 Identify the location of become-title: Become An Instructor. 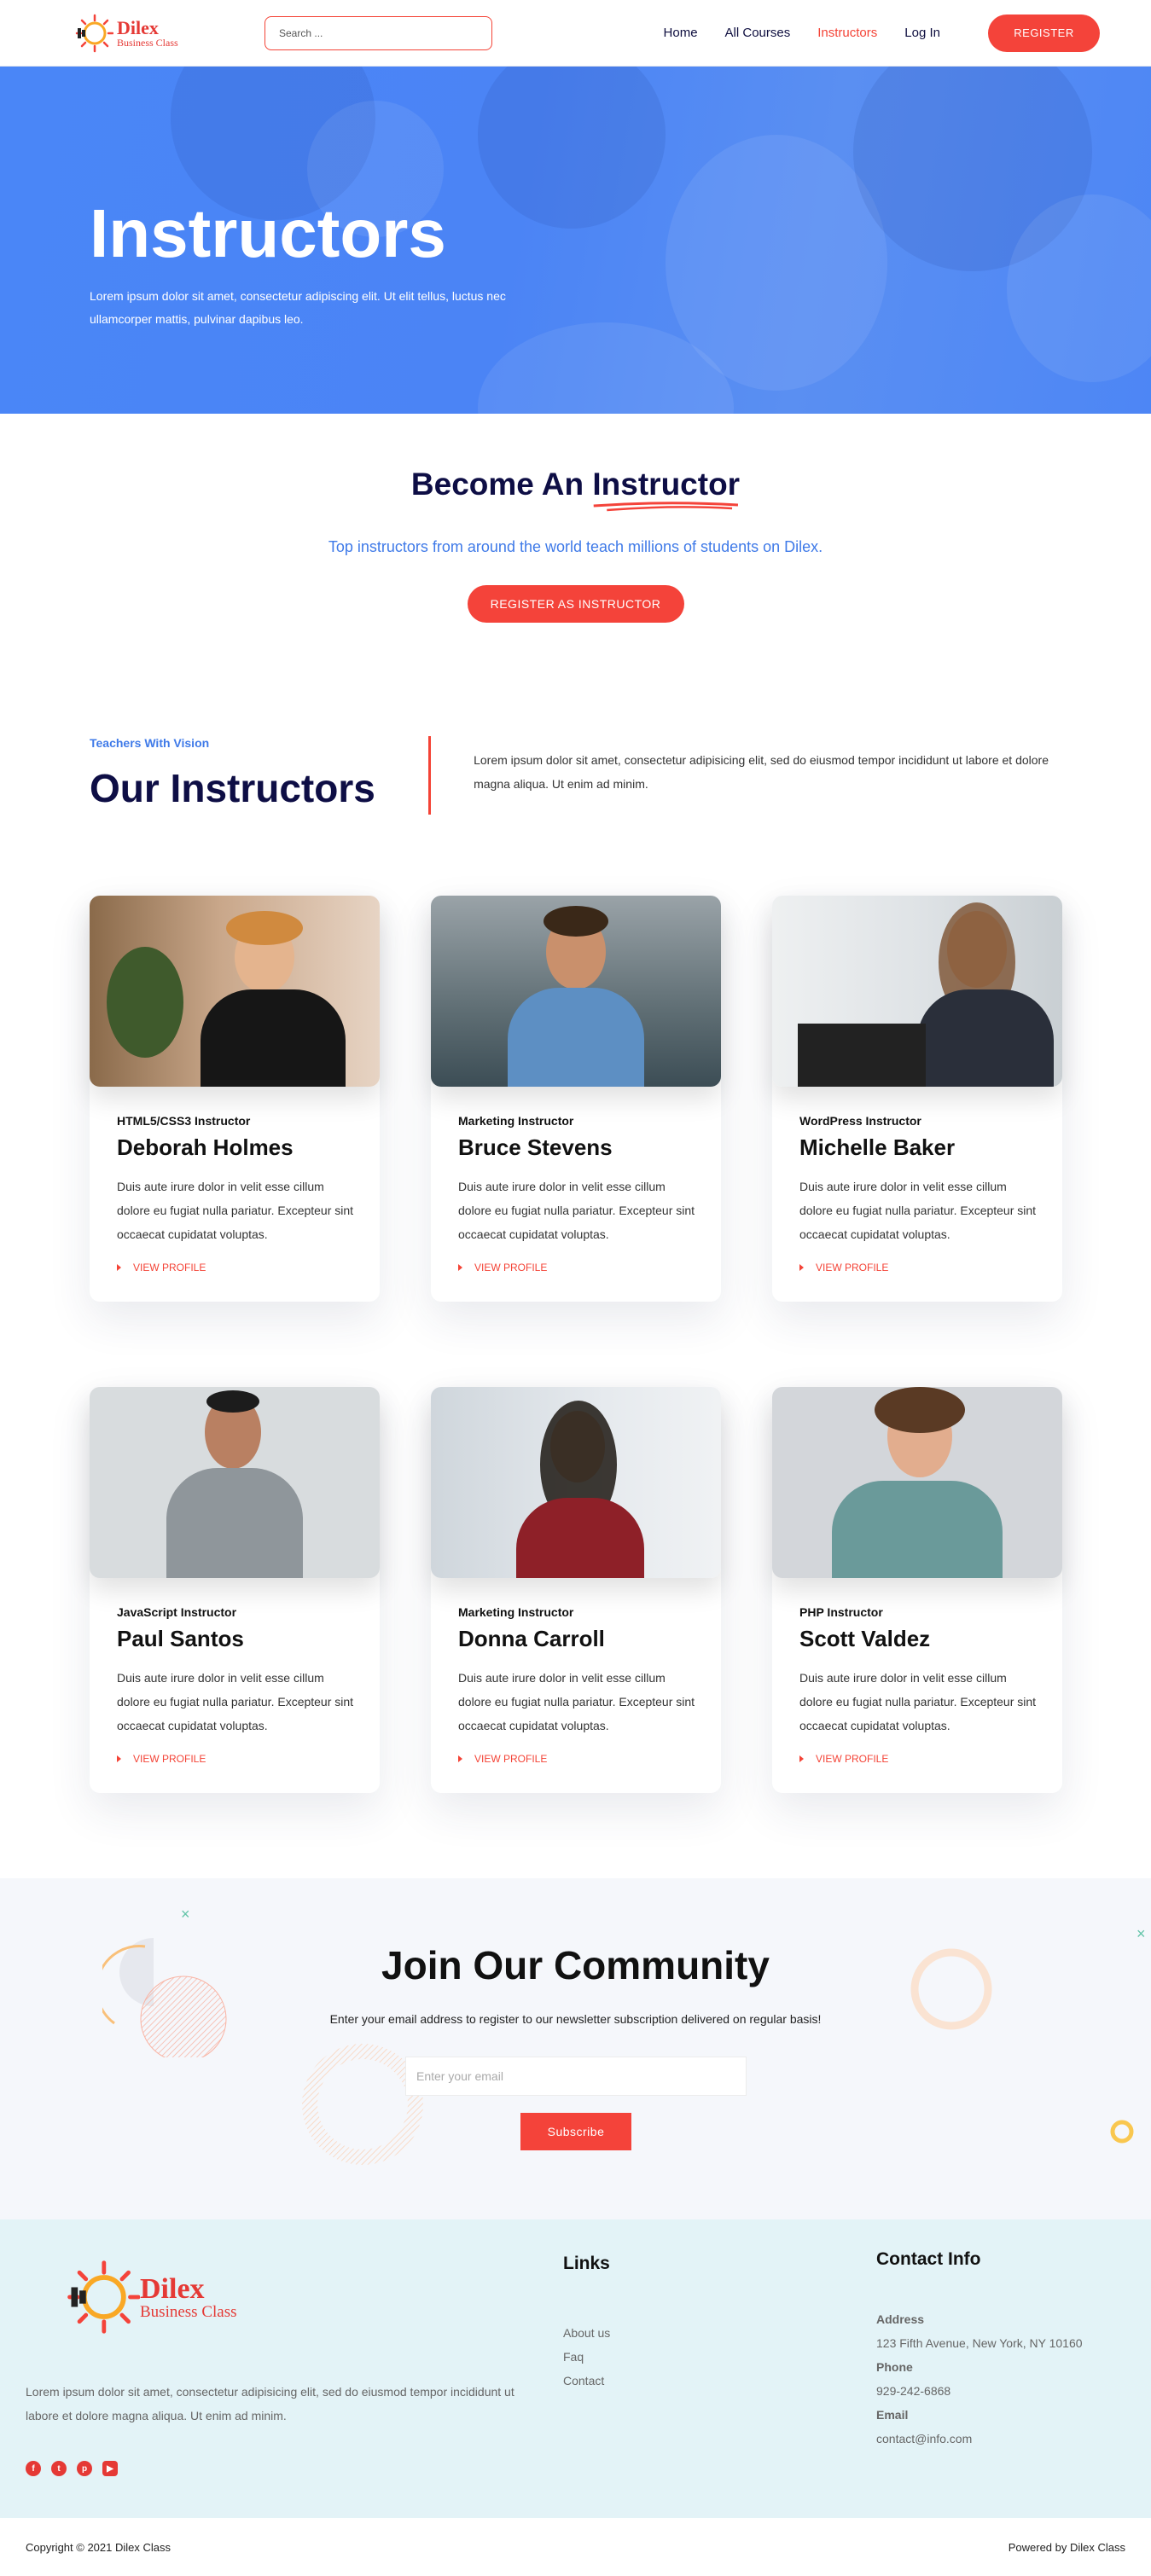
(576, 489).